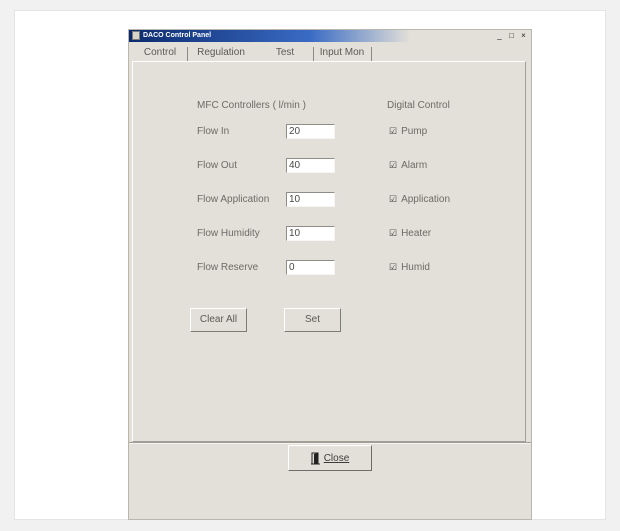 This screenshot has height=531, width=620. Describe the element at coordinates (416, 233) in the screenshot. I see `heater-label: Heater` at that location.